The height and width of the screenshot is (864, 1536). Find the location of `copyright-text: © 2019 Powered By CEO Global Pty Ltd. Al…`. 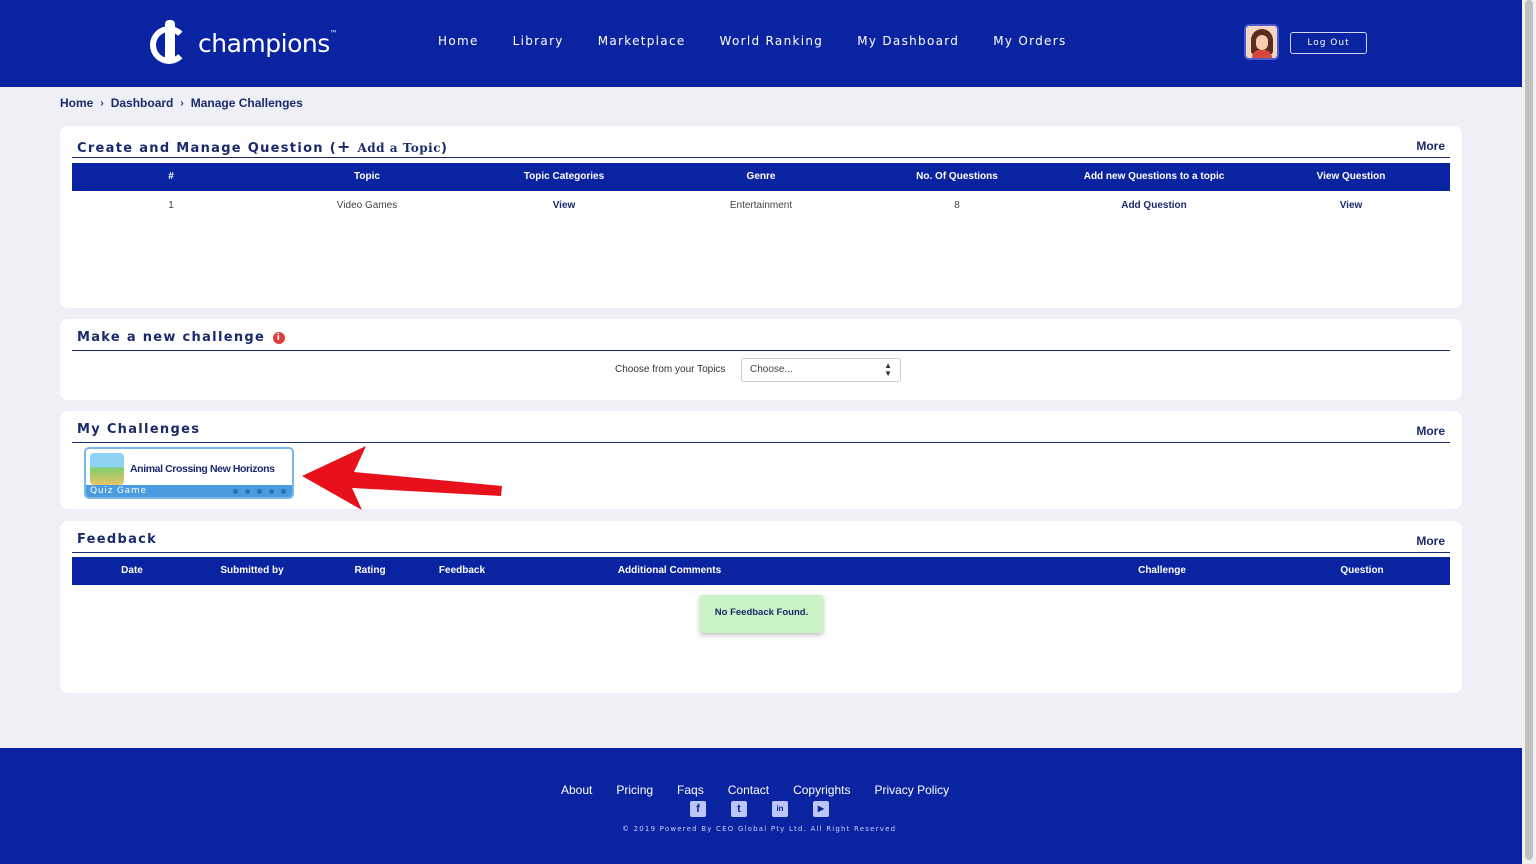

copyright-text: © 2019 Powered By CEO Global Pty Ltd. Al… is located at coordinates (759, 829).